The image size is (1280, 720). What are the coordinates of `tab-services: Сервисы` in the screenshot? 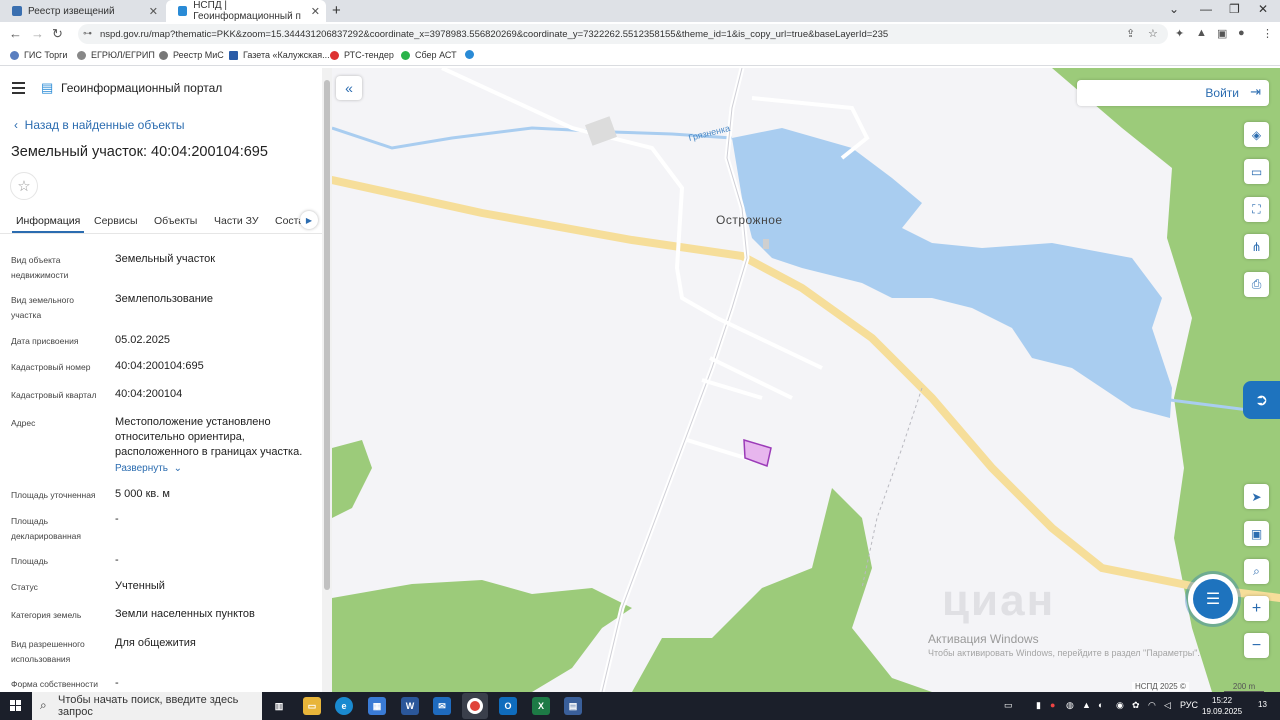 It's located at (116, 221).